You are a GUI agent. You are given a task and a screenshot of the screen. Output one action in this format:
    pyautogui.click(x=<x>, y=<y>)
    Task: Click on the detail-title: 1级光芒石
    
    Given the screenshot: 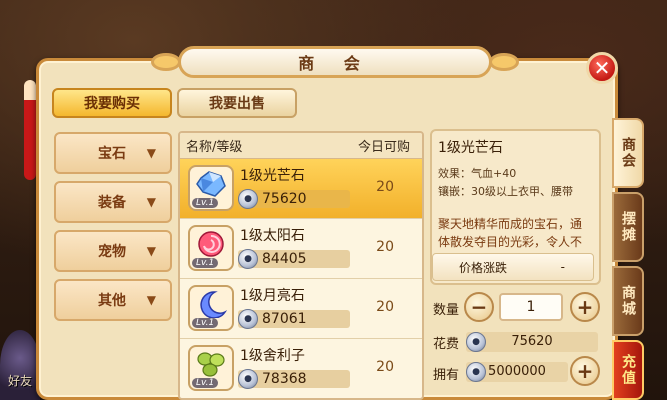 What is the action you would take?
    pyautogui.click(x=470, y=148)
    